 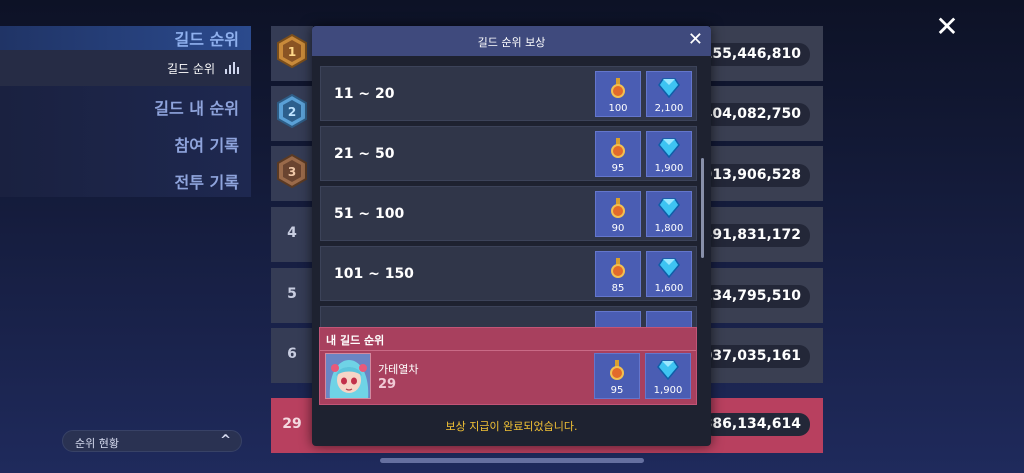 What do you see at coordinates (695, 40) in the screenshot?
I see `modal-close-icon: ✕` at bounding box center [695, 40].